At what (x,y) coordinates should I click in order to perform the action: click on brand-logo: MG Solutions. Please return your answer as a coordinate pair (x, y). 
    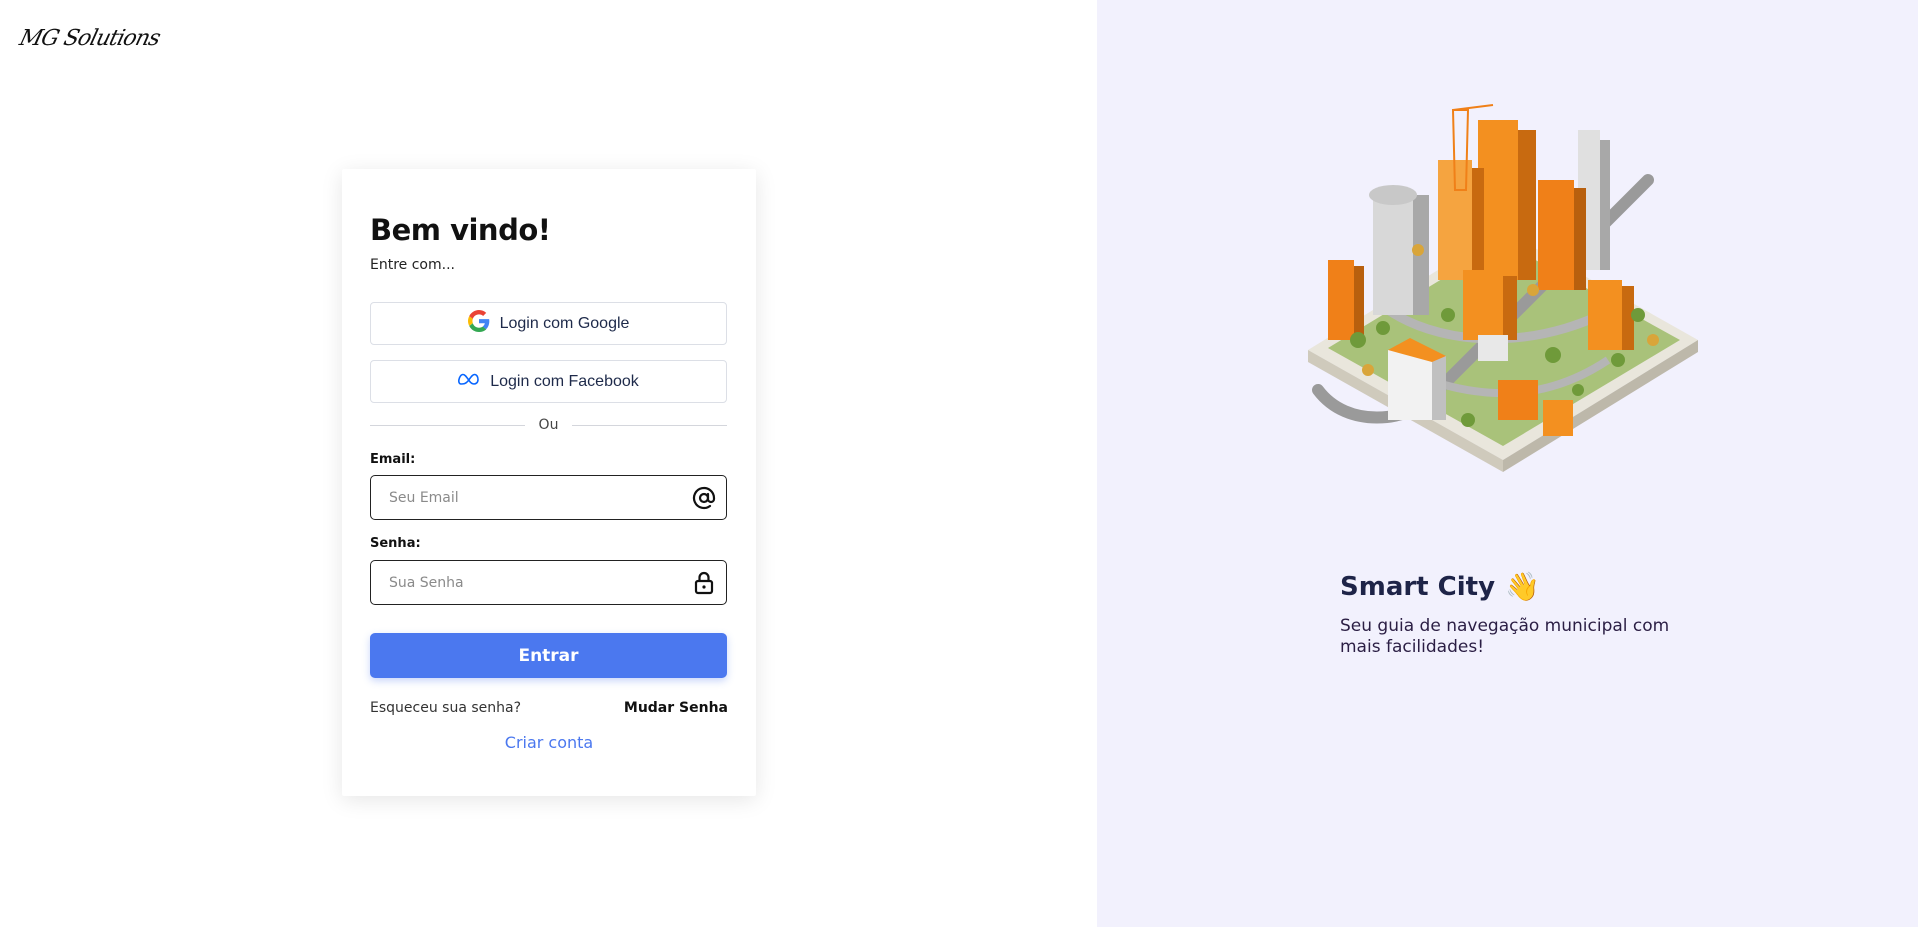
    Looking at the image, I should click on (100, 46).